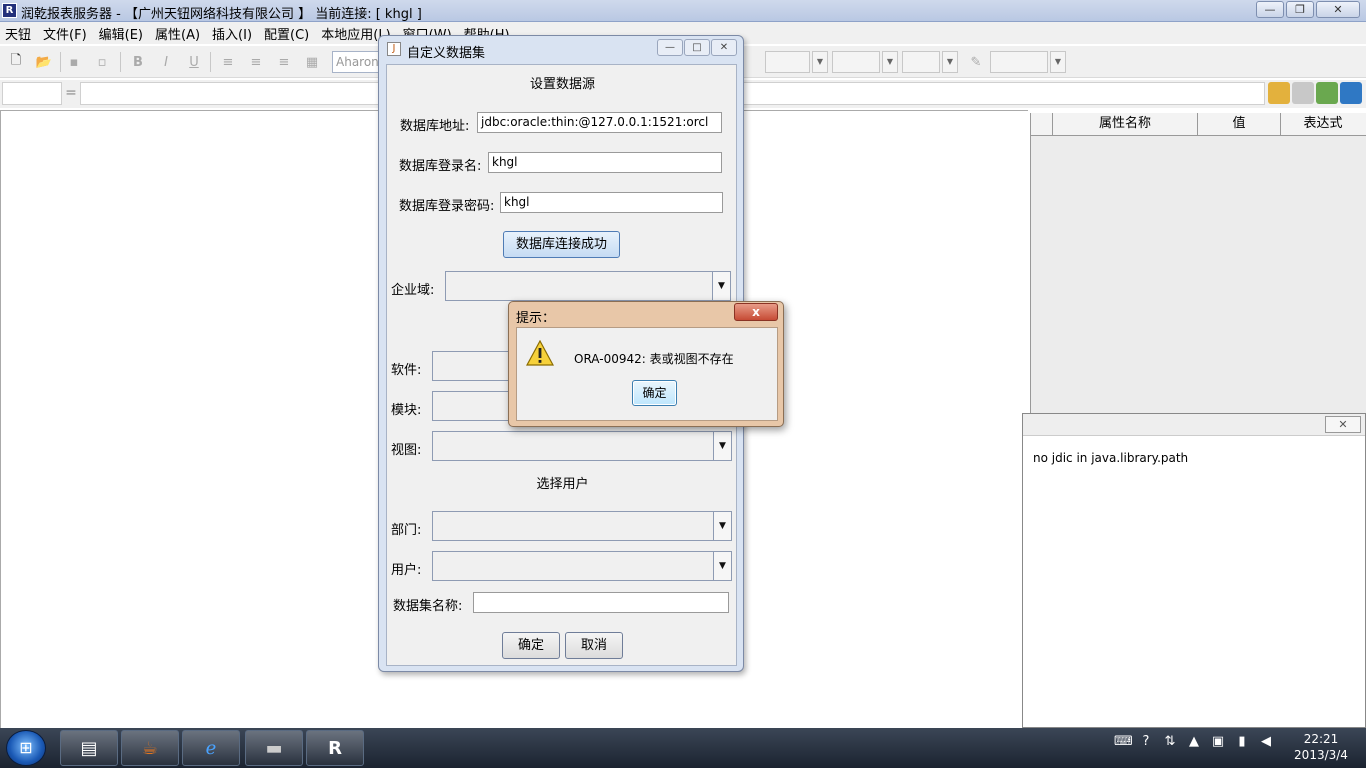  Describe the element at coordinates (588, 286) in the screenshot. I see `enterprise-select: ▼` at that location.